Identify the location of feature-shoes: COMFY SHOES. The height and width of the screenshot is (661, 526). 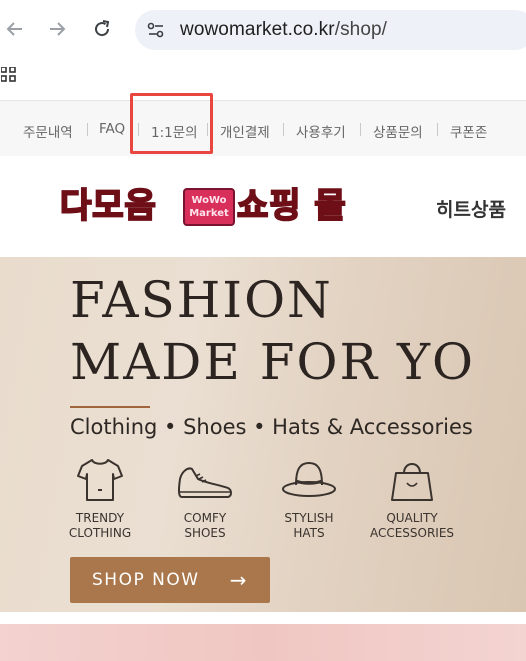
(205, 499).